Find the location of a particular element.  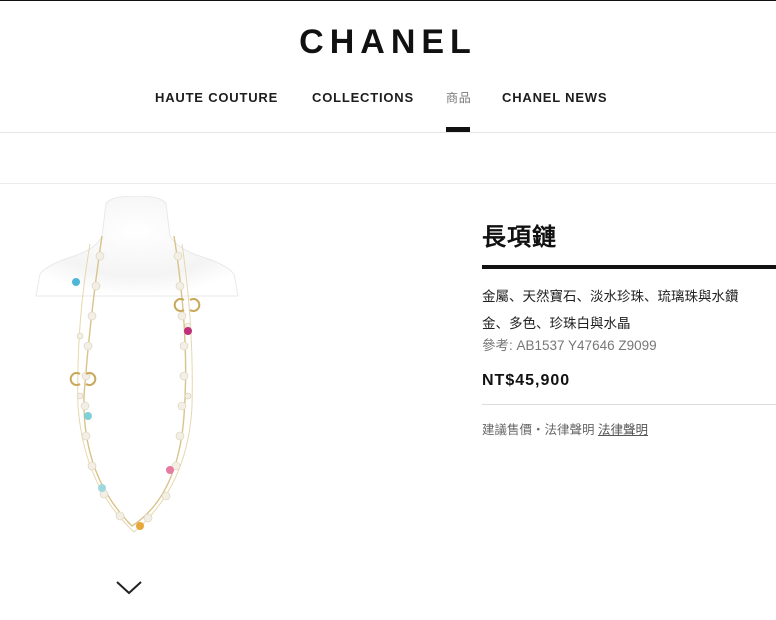

price-divider is located at coordinates (629, 404).